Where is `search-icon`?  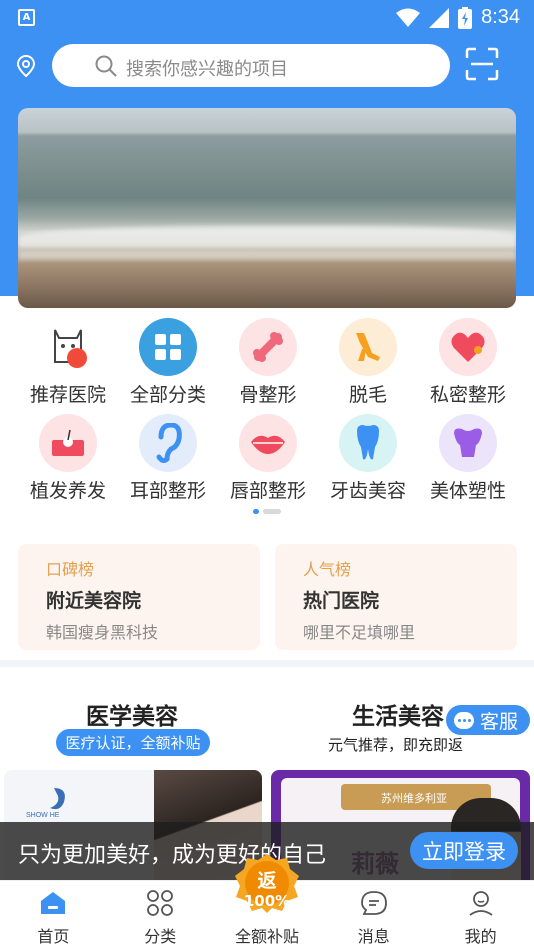 search-icon is located at coordinates (106, 66).